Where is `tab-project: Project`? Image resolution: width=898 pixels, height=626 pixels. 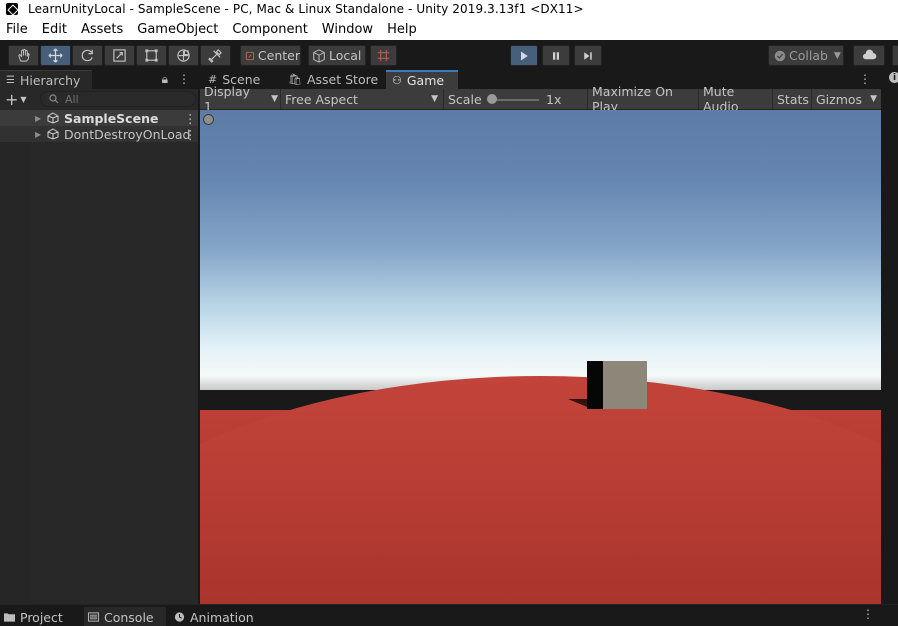 tab-project: Project is located at coordinates (44, 616).